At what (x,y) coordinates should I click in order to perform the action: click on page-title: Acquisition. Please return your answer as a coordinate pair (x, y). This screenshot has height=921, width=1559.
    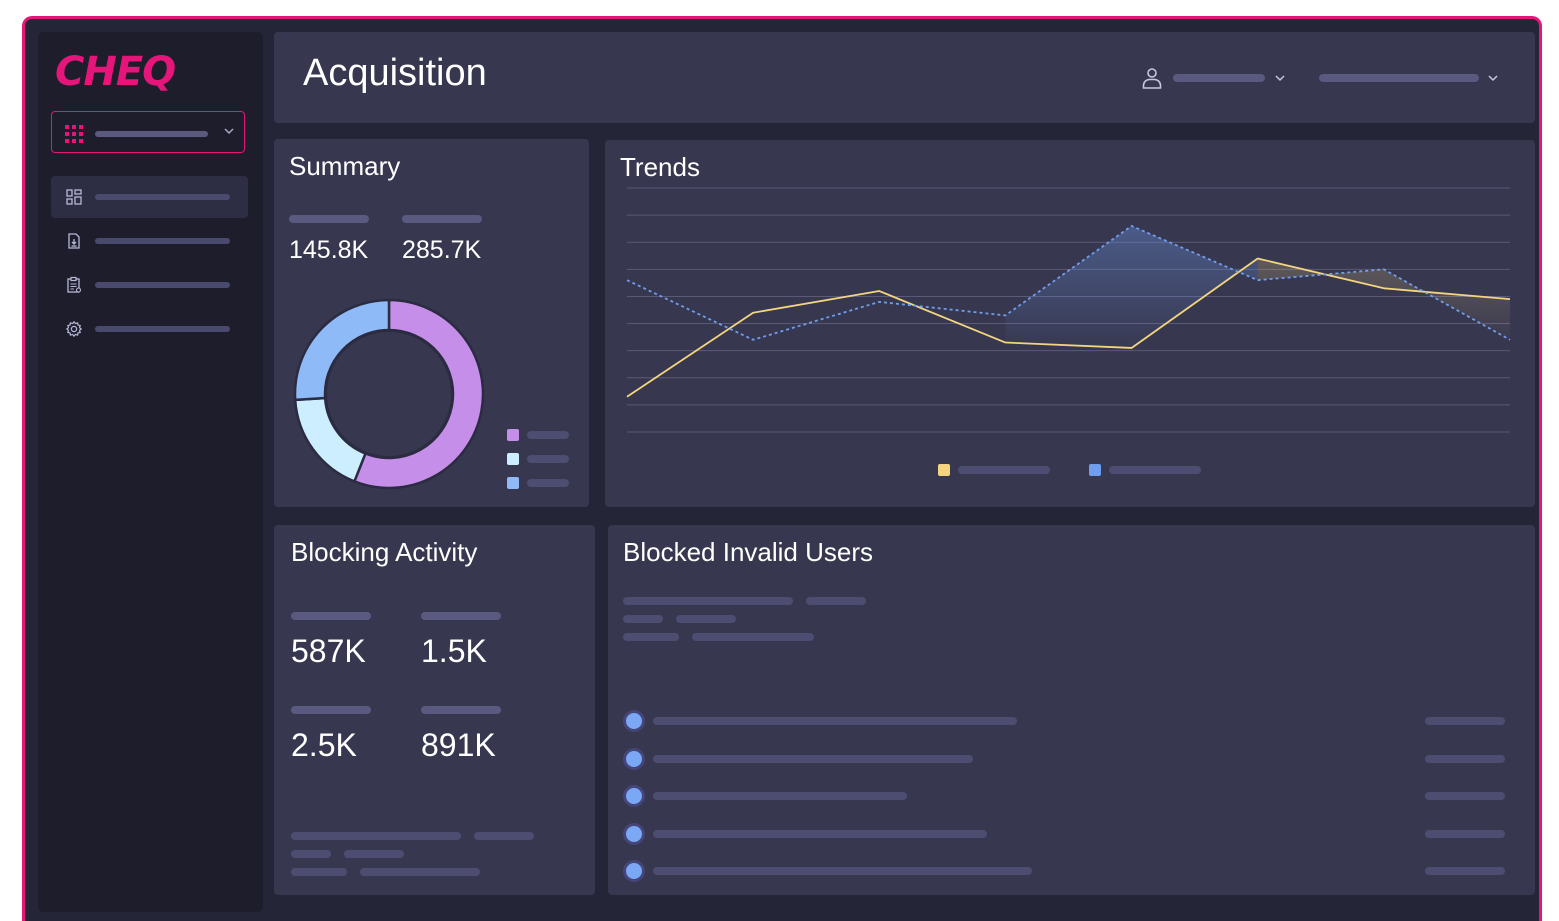
    Looking at the image, I should click on (395, 73).